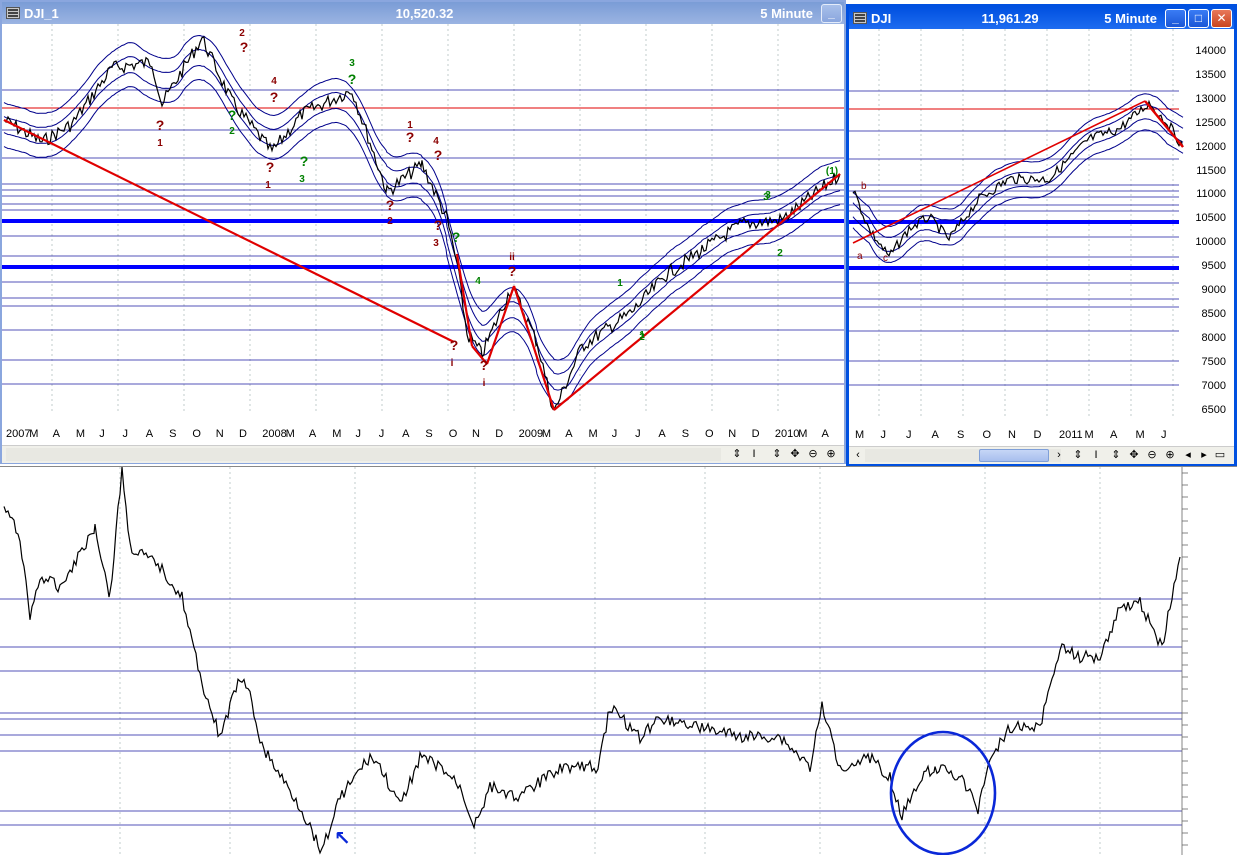 The height and width of the screenshot is (855, 1237). Describe the element at coordinates (787, 434) in the screenshot. I see `time-axis-label: 2010` at that location.